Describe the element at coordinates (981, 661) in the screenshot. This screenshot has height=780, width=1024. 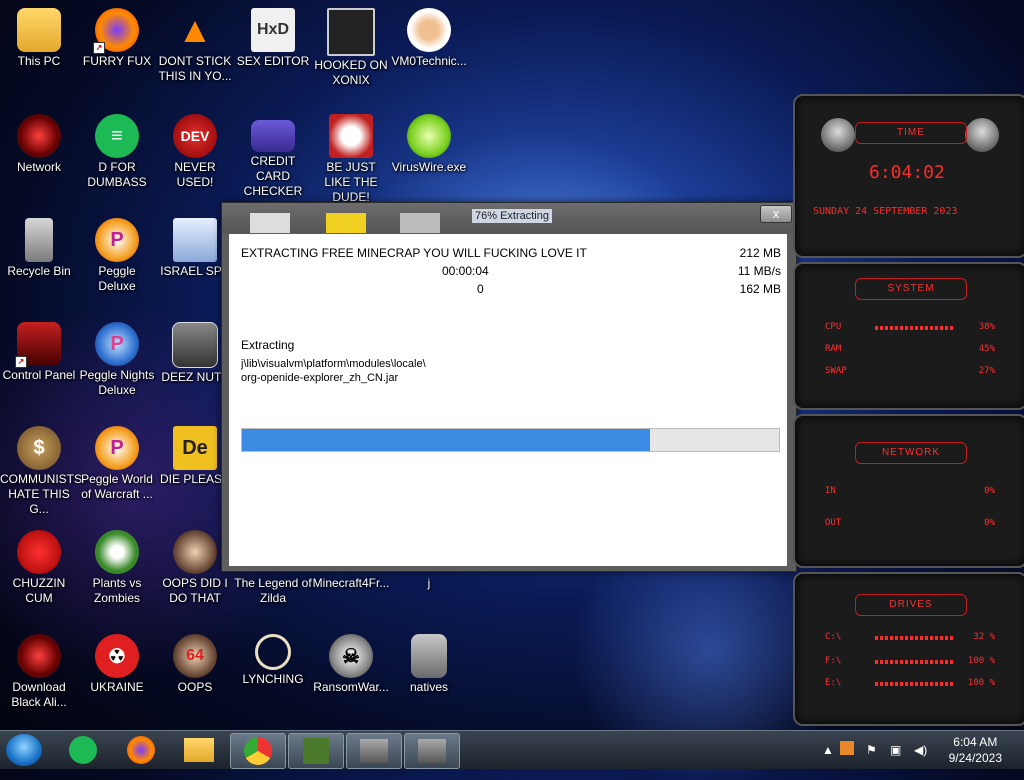
I see `drive-value: 100 %` at that location.